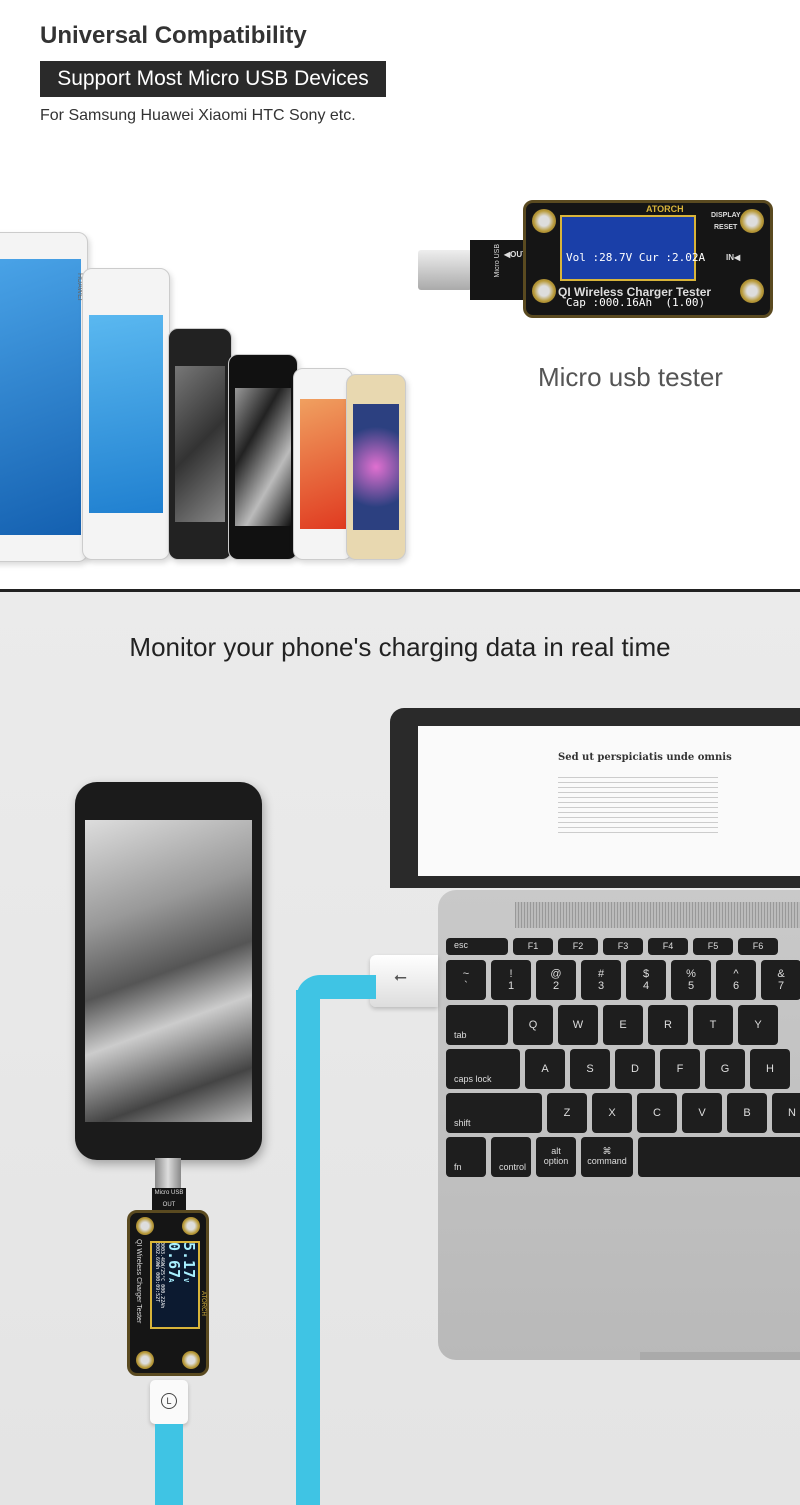 The width and height of the screenshot is (800, 1505). What do you see at coordinates (691, 980) in the screenshot?
I see `key-number: % 5` at bounding box center [691, 980].